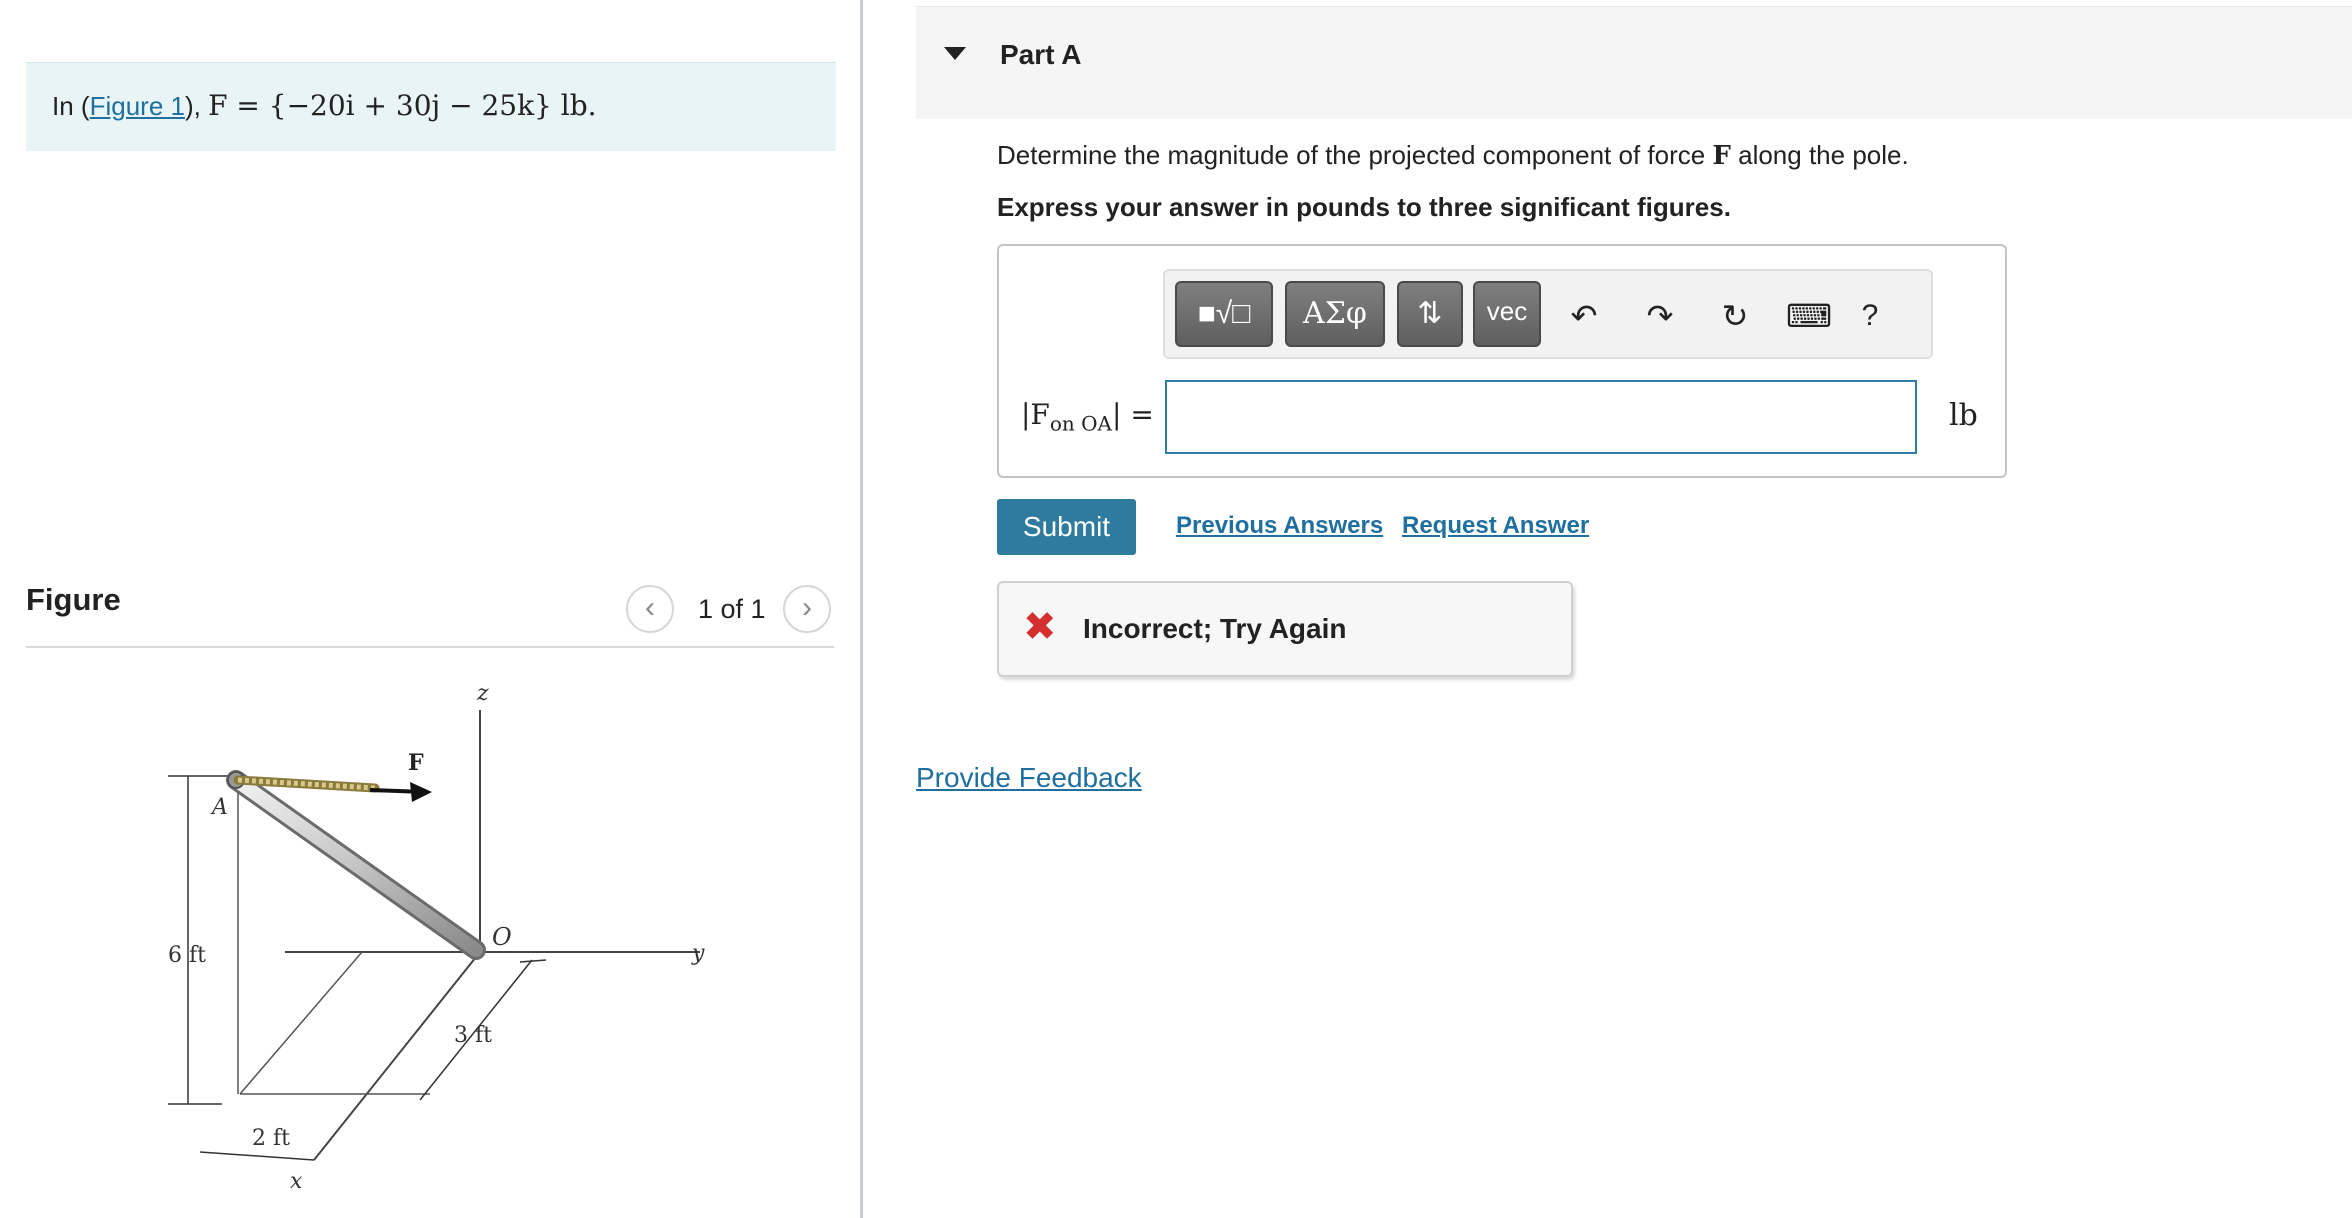 The width and height of the screenshot is (2352, 1218). Describe the element at coordinates (1541, 417) in the screenshot. I see `answer-input` at that location.